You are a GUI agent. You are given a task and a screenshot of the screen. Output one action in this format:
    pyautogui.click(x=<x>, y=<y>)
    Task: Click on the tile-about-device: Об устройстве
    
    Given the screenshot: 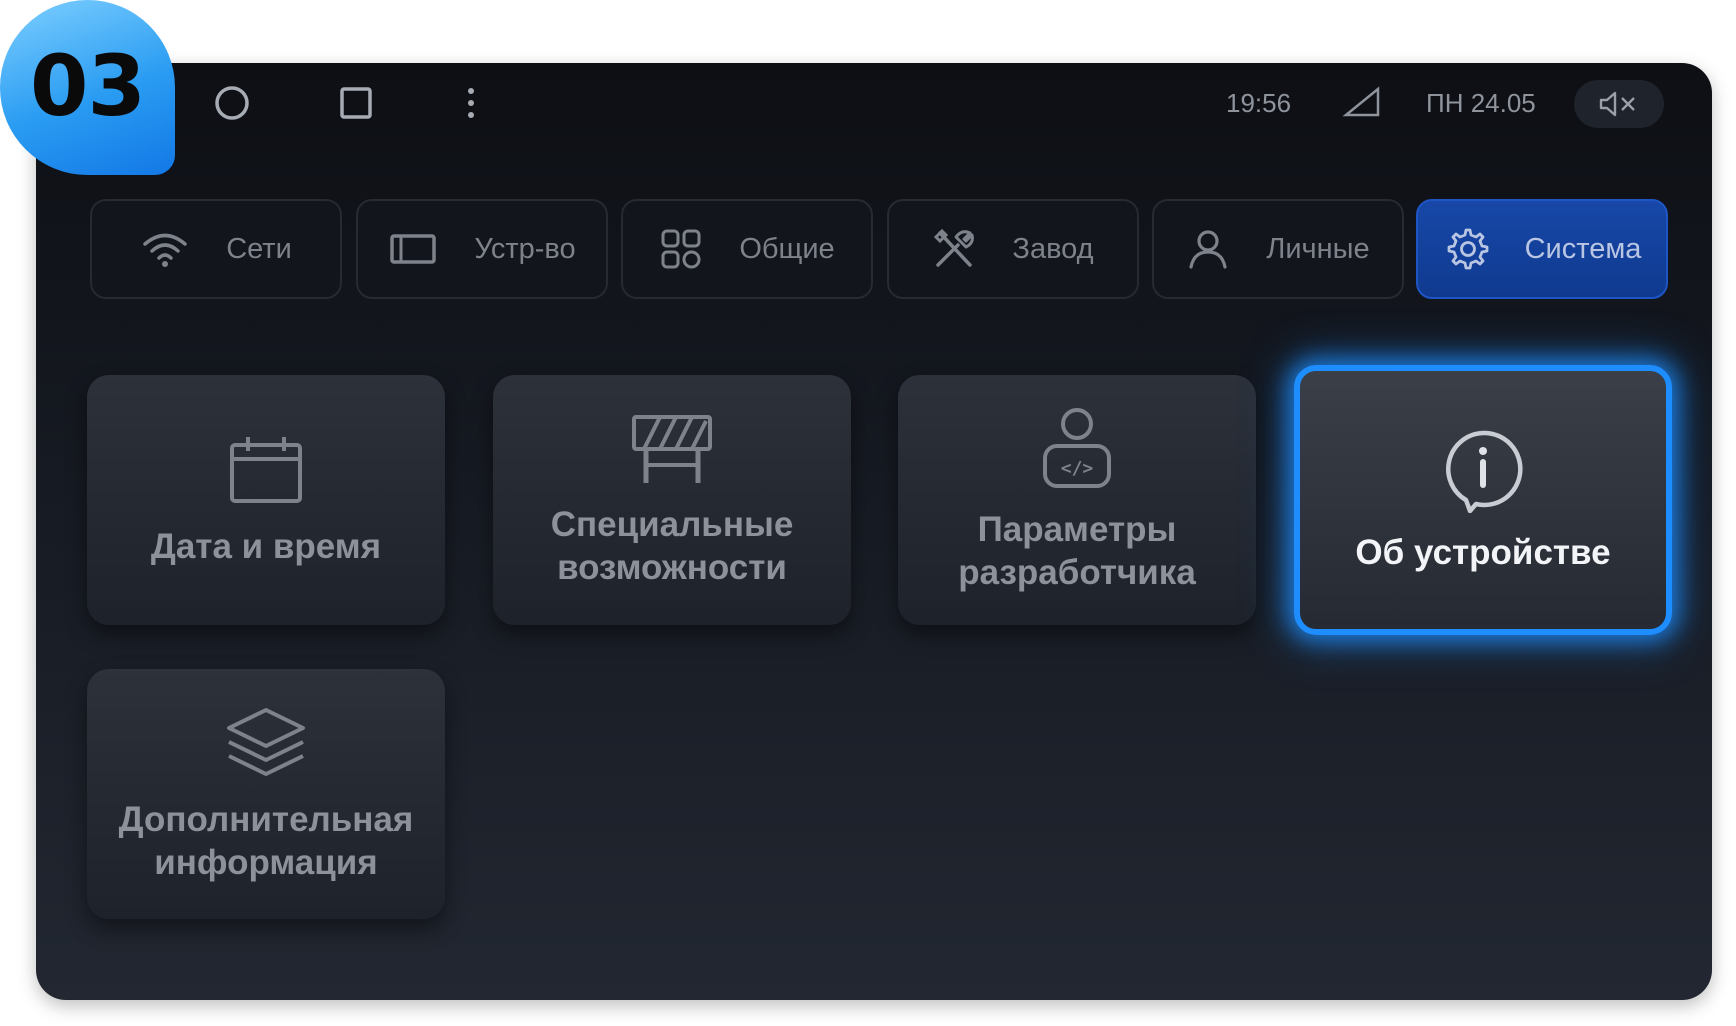 What is the action you would take?
    pyautogui.click(x=1483, y=500)
    